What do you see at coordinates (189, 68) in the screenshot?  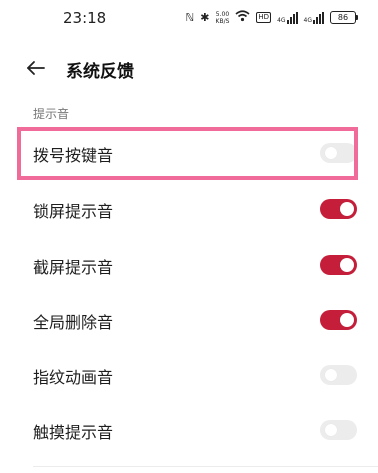 I see `page-header: 系统反馈` at bounding box center [189, 68].